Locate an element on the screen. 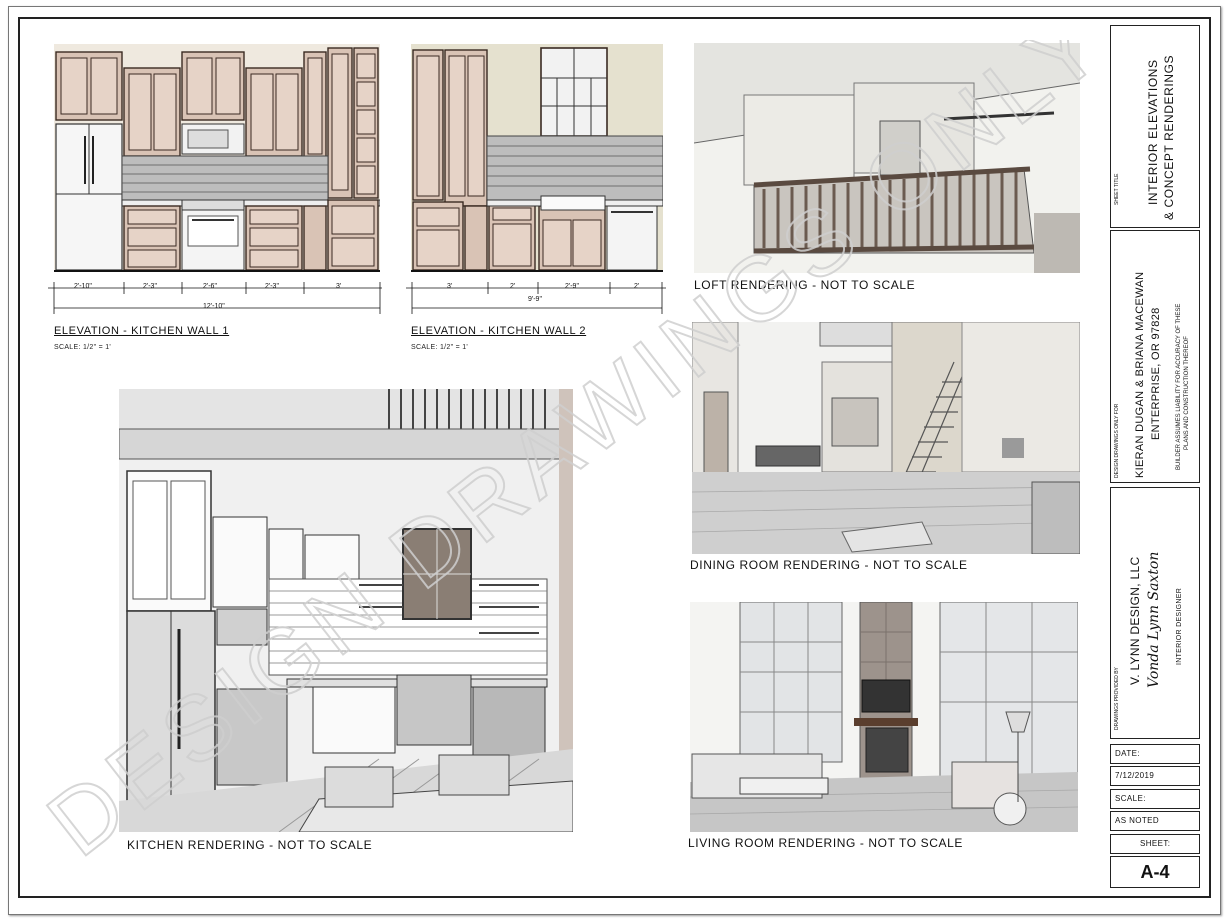  company-name: V. LYNN DESIGN, LLC is located at coordinates (1135, 620).